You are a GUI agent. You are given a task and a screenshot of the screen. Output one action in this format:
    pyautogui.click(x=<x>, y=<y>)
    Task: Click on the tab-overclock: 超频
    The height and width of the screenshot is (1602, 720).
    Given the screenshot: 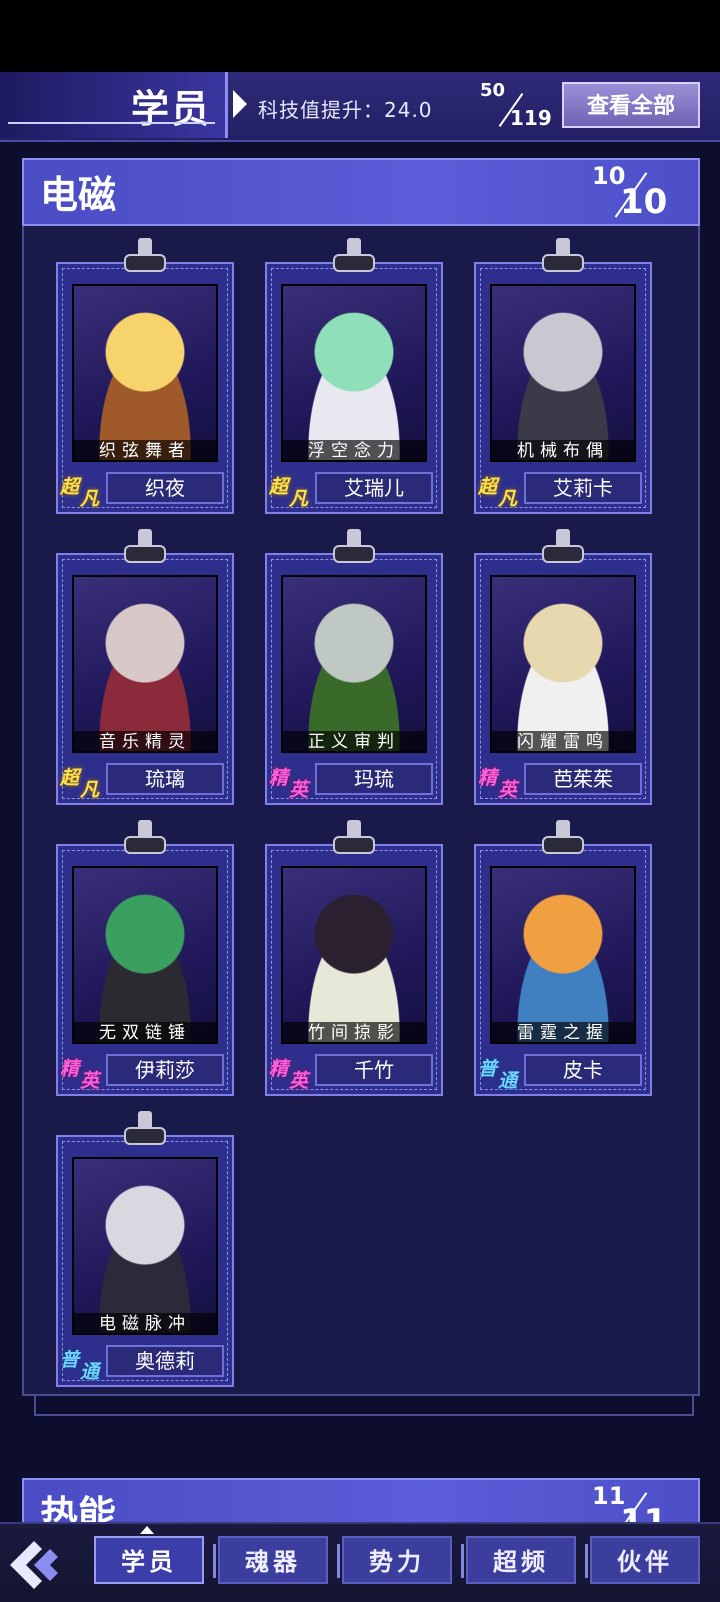 What is the action you would take?
    pyautogui.click(x=521, y=1560)
    